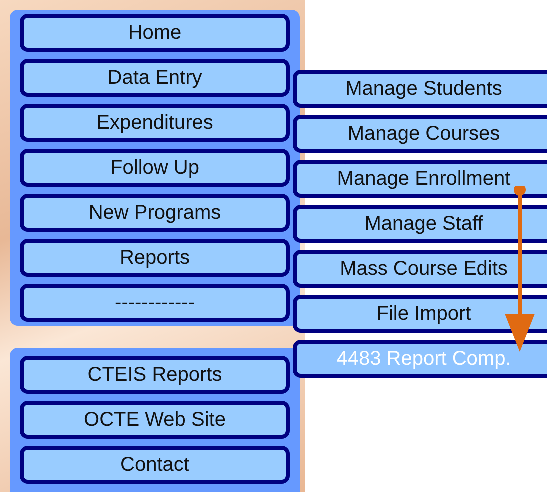  What do you see at coordinates (155, 420) in the screenshot?
I see `menu-item: OCTE Web Site` at bounding box center [155, 420].